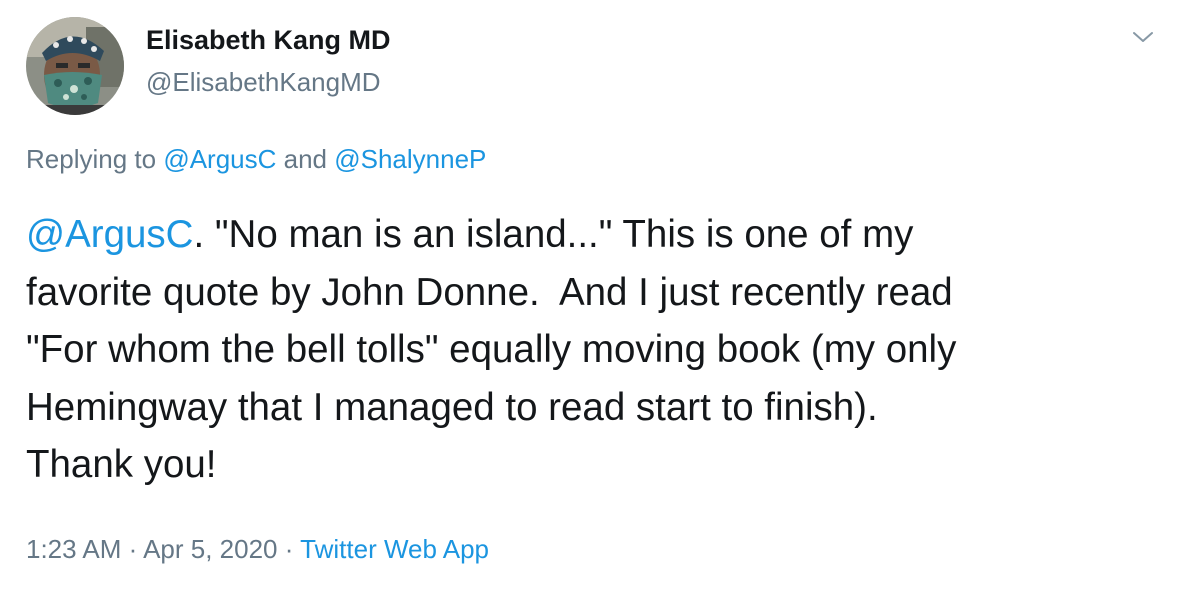 Image resolution: width=1184 pixels, height=600 pixels. What do you see at coordinates (95, 159) in the screenshot?
I see `replying-prefix: Replying to` at bounding box center [95, 159].